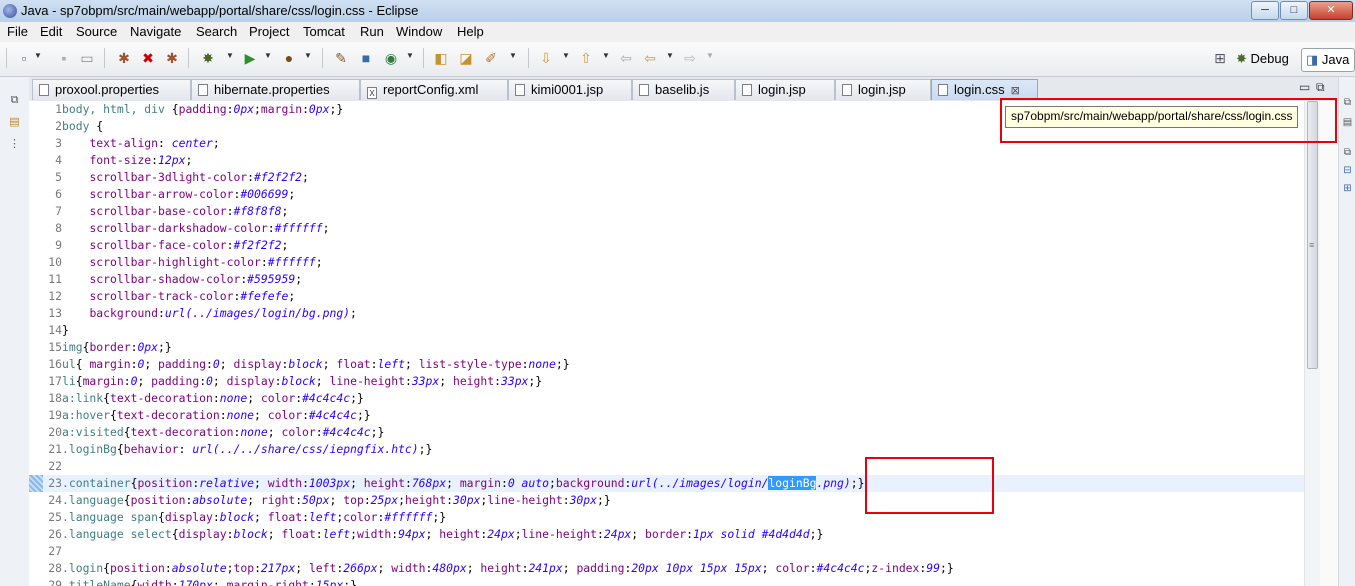 This screenshot has height=586, width=1355. What do you see at coordinates (1265, 10) in the screenshot?
I see `minimize-button: ─` at bounding box center [1265, 10].